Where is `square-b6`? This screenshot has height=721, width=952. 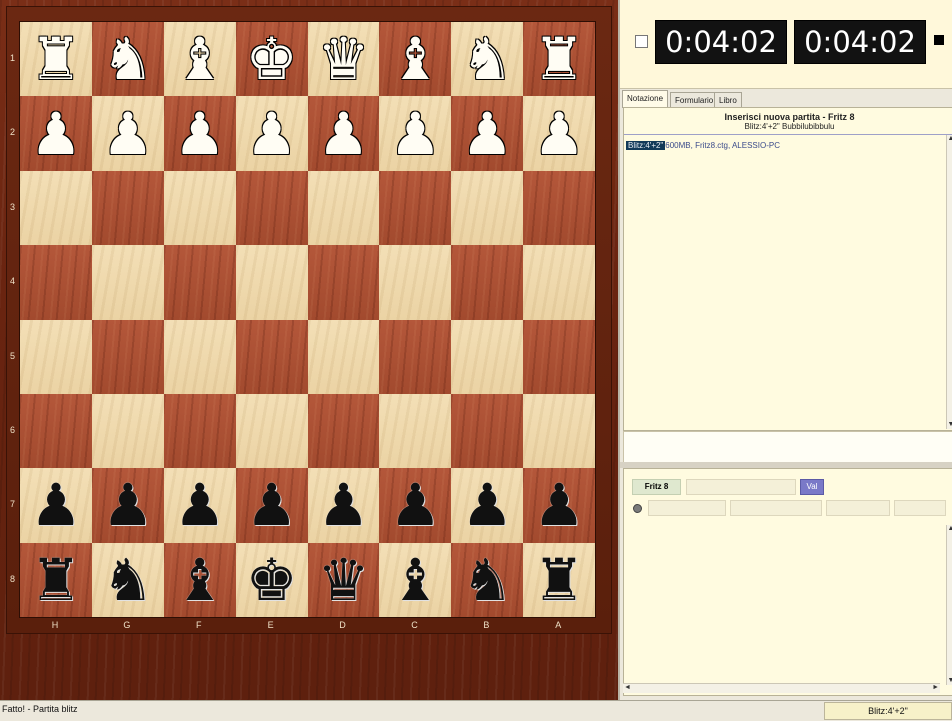
square-b6 is located at coordinates (487, 431).